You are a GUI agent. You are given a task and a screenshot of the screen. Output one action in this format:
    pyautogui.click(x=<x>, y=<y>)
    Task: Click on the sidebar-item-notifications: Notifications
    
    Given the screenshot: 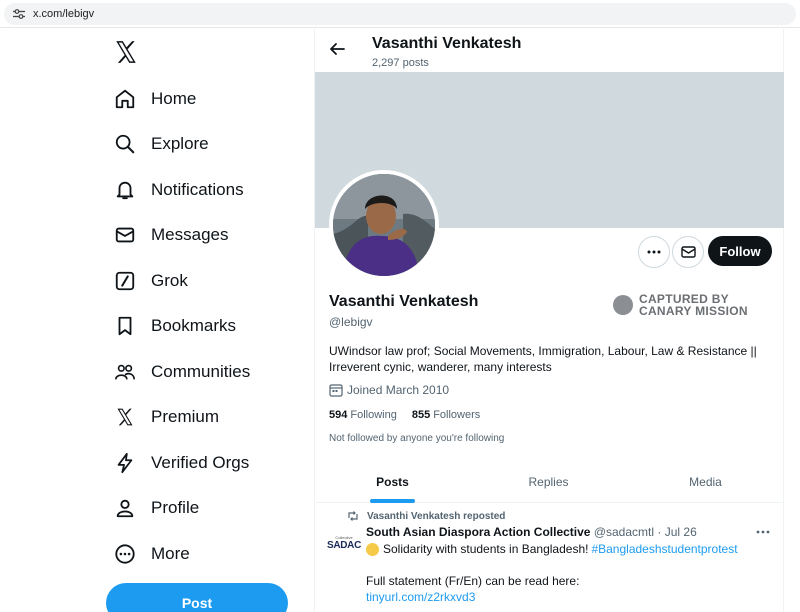 What is the action you would take?
    pyautogui.click(x=178, y=190)
    